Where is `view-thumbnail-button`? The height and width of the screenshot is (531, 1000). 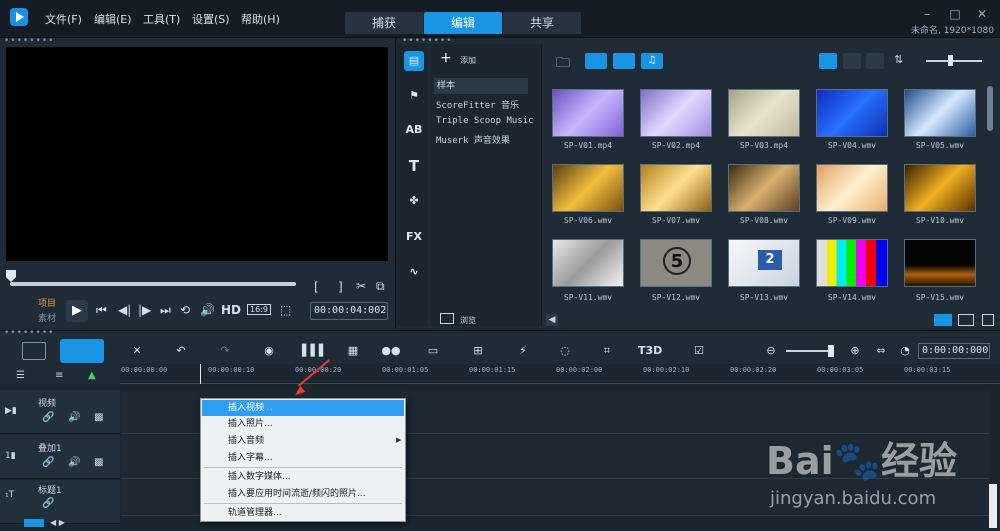 view-thumbnail-button is located at coordinates (828, 61).